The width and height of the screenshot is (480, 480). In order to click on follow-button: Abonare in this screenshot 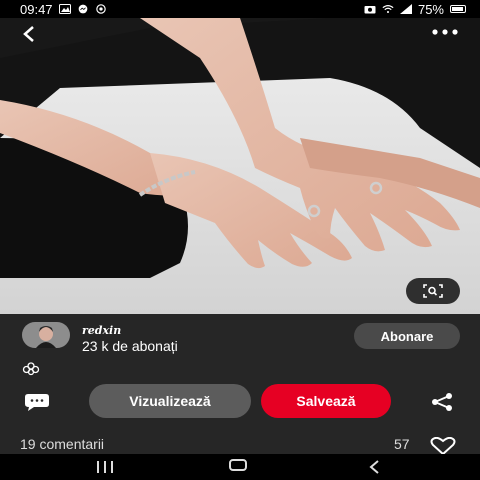, I will do `click(407, 336)`.